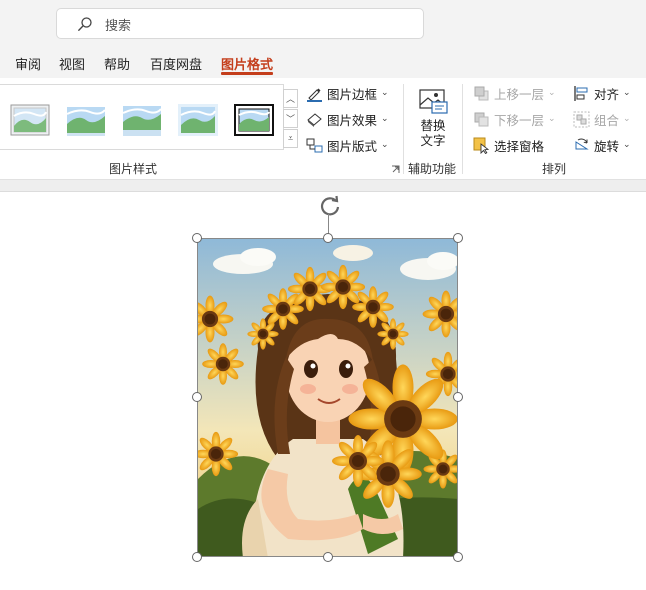 The image size is (646, 590). I want to click on rotate-handle-icon, so click(330, 205).